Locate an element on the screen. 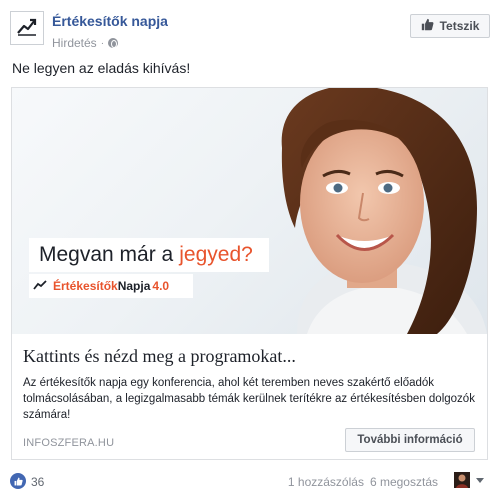 The width and height of the screenshot is (500, 501). post-text: Ne legyen az eladás kihívás! is located at coordinates (101, 68).